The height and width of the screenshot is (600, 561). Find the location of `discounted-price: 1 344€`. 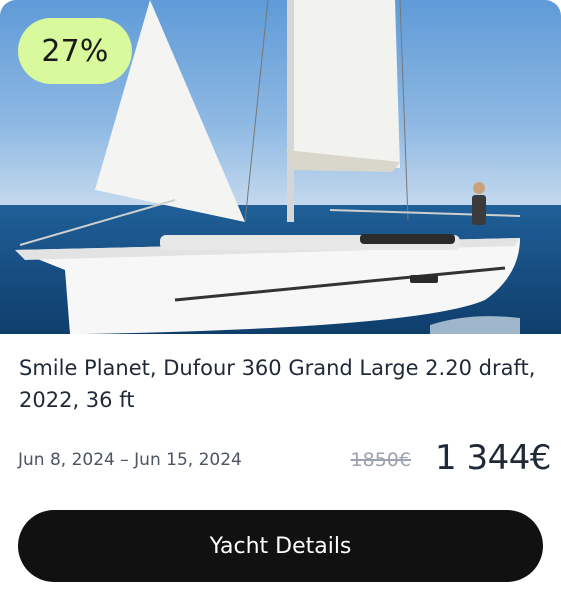

discounted-price: 1 344€ is located at coordinates (493, 458).